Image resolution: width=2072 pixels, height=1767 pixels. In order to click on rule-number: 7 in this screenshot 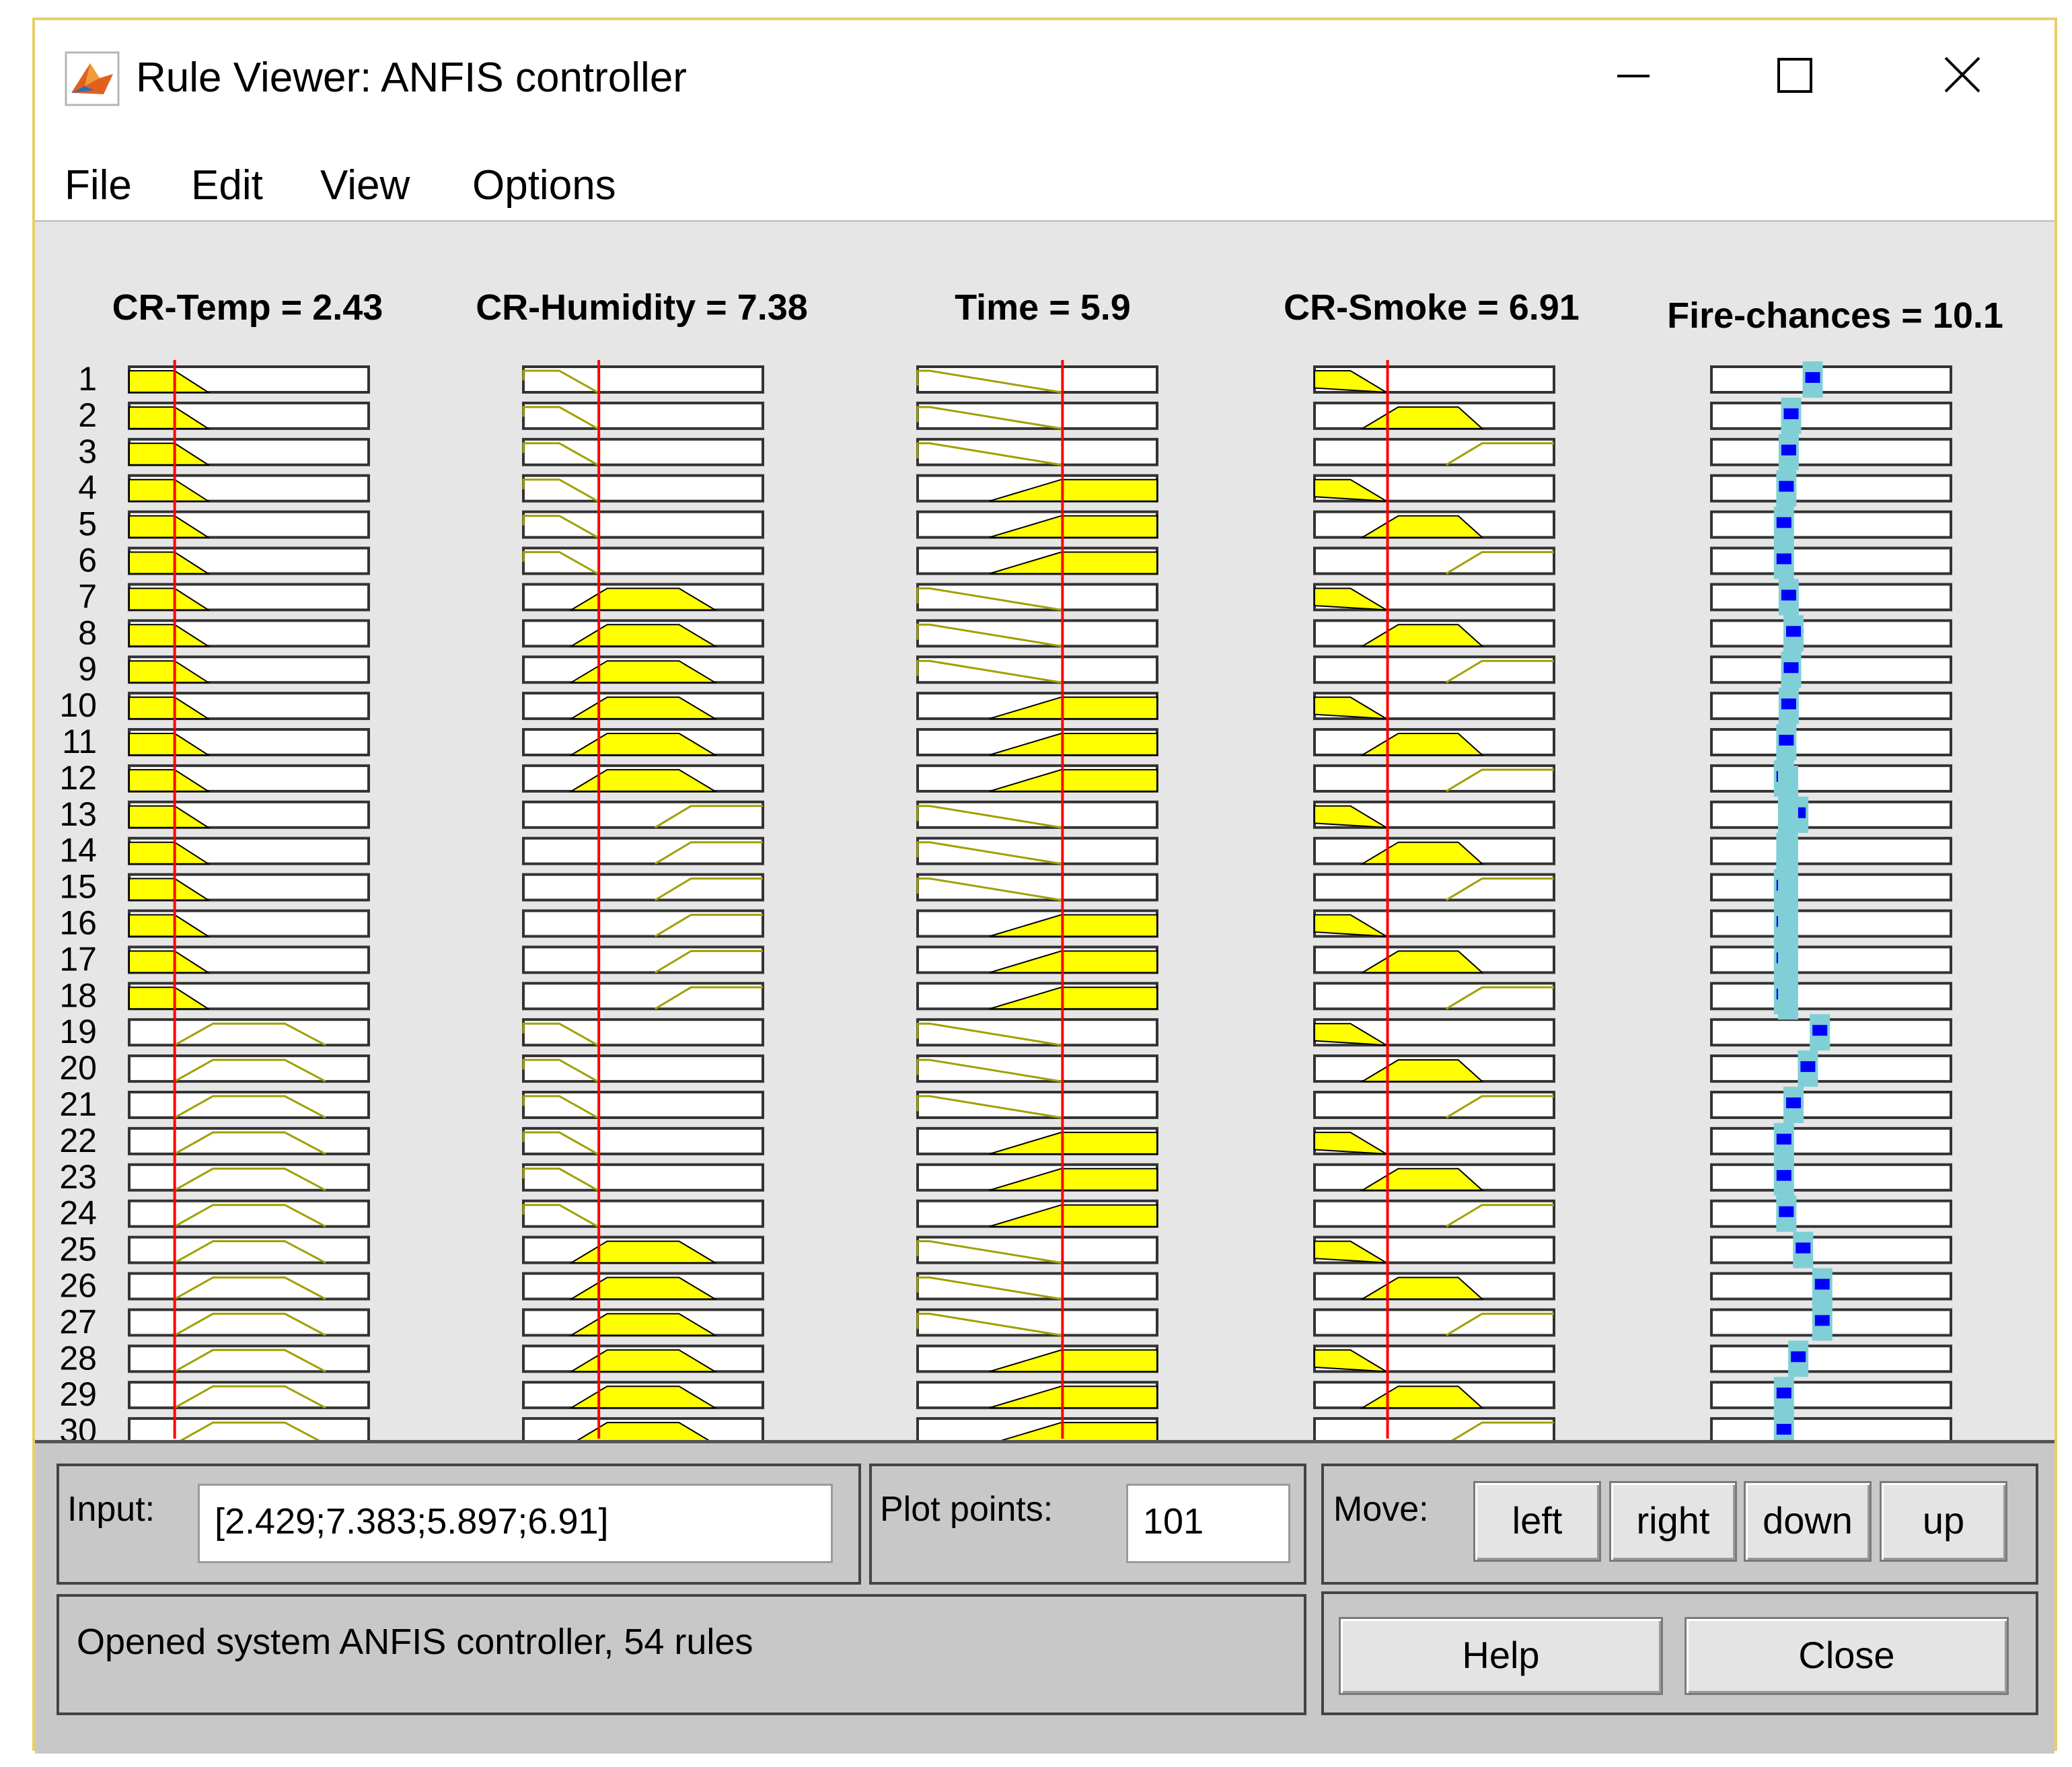, I will do `click(87, 596)`.